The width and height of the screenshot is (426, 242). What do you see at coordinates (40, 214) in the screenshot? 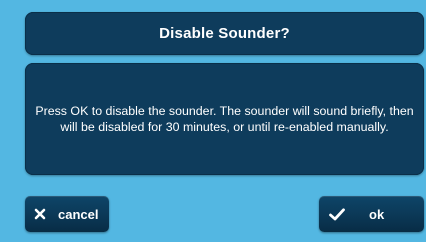
I see `close-icon` at bounding box center [40, 214].